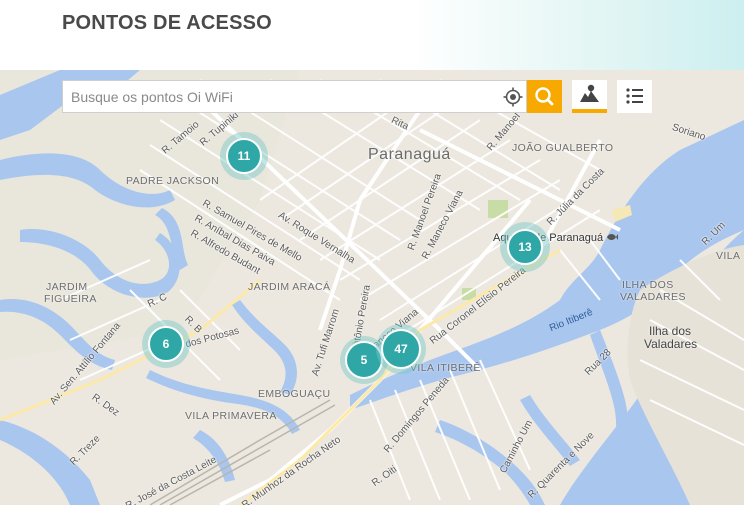 The image size is (744, 505). I want to click on list-icon, so click(634, 96).